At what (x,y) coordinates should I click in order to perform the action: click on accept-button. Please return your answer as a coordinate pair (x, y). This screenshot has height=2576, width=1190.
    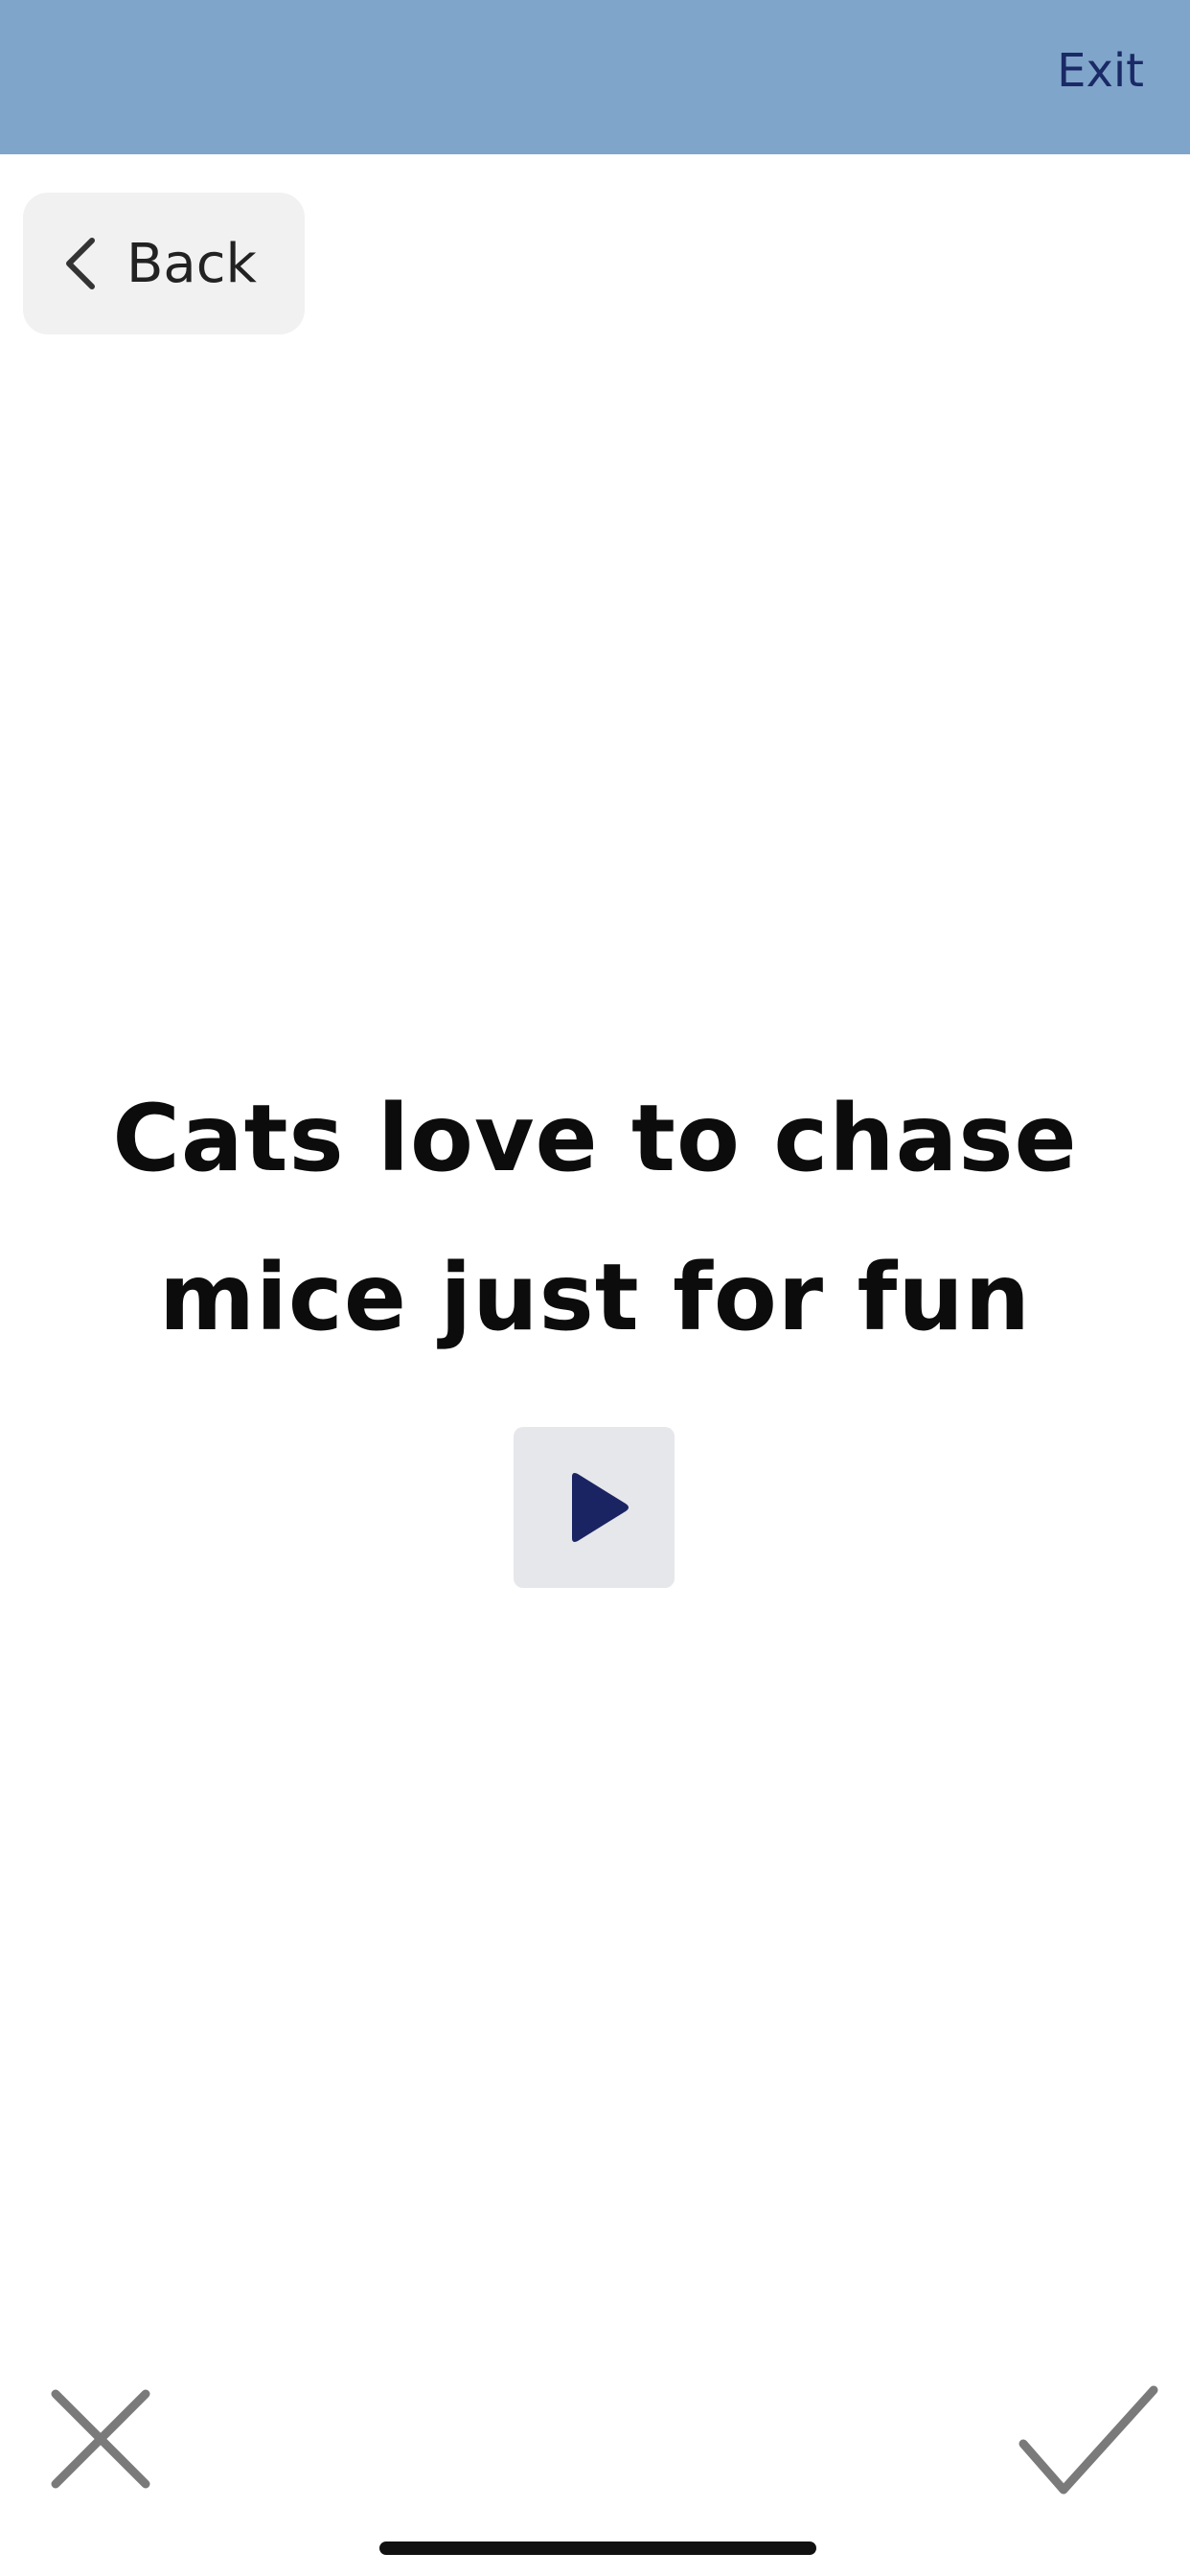
    Looking at the image, I should click on (1089, 2441).